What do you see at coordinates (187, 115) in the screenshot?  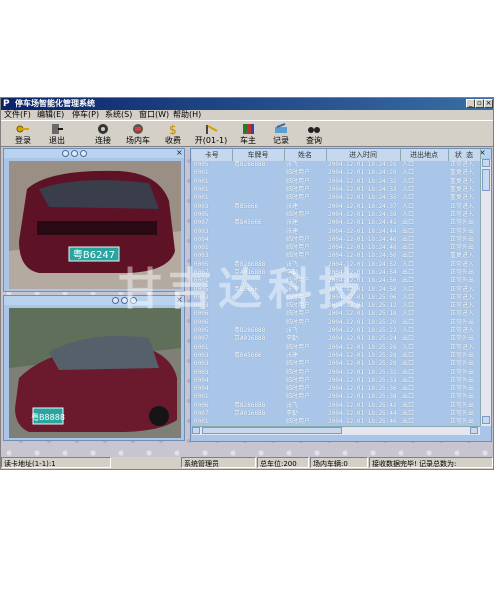 I see `menu-help: 帮助(H)` at bounding box center [187, 115].